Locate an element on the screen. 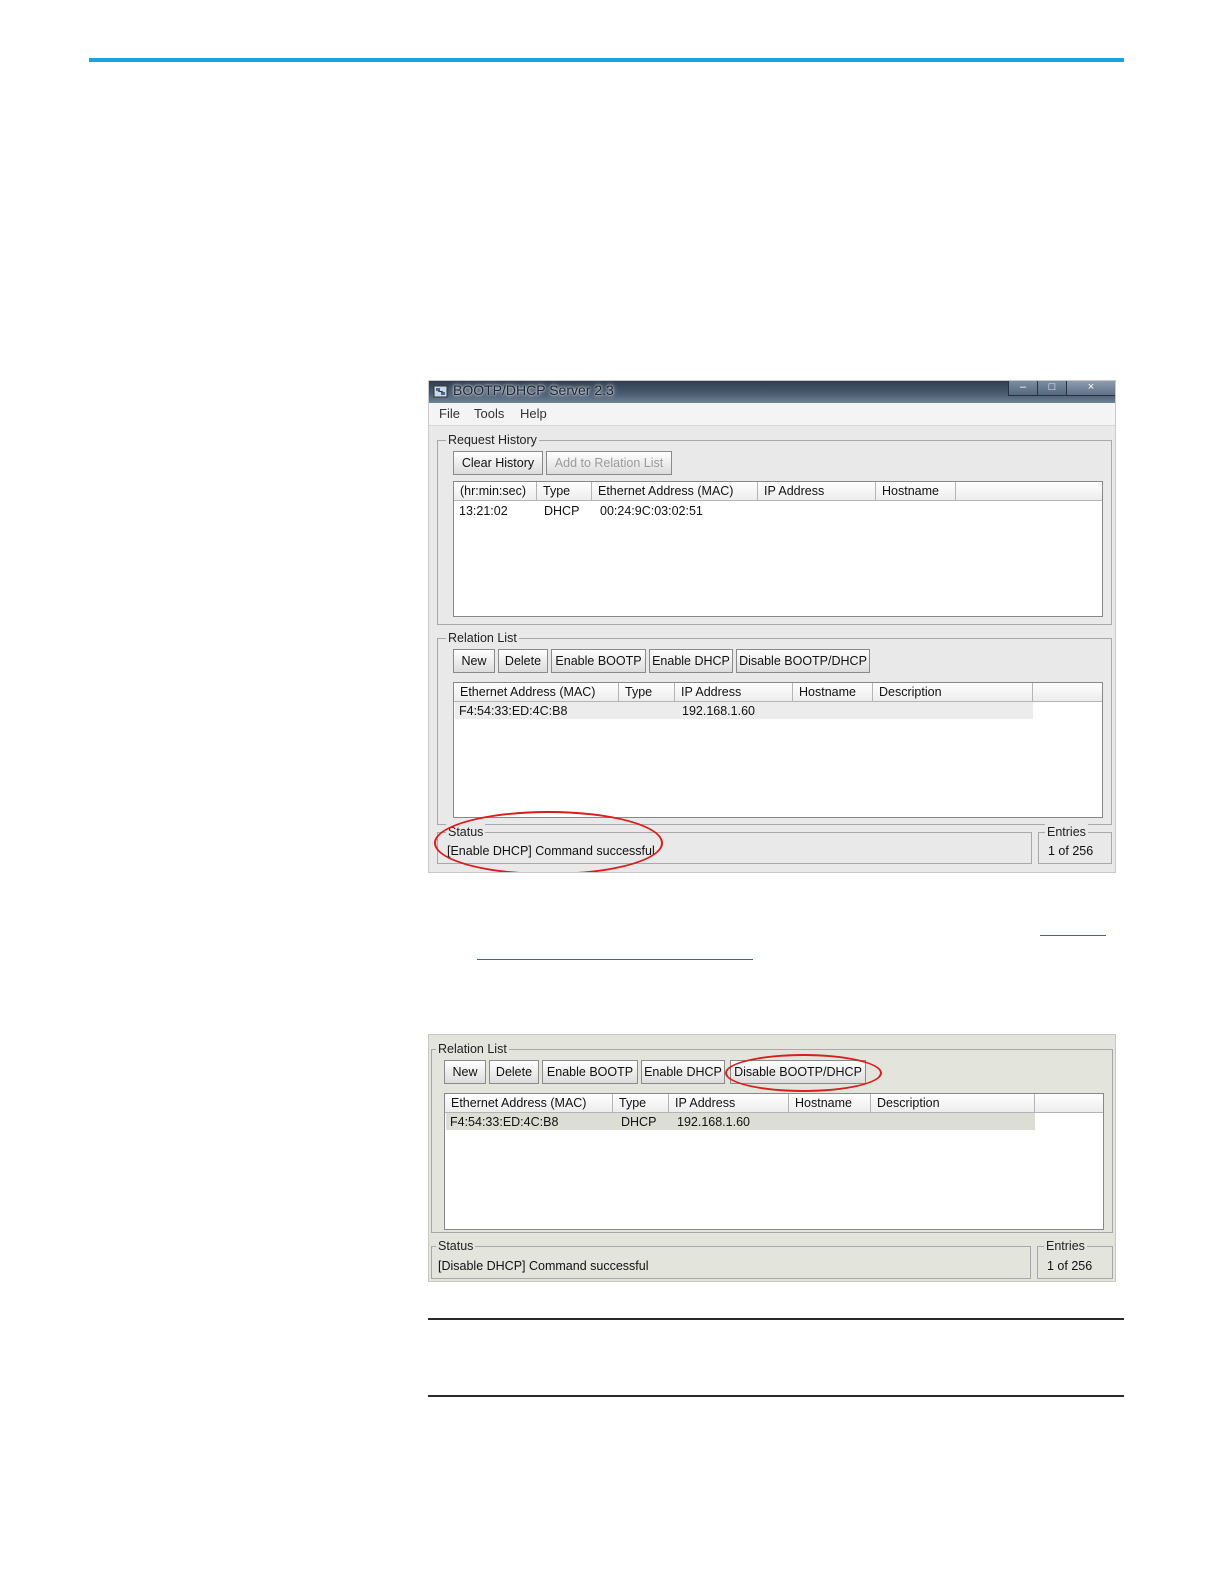 This screenshot has width=1224, height=1584. disable-button-highlight-ellipse is located at coordinates (803, 1073).